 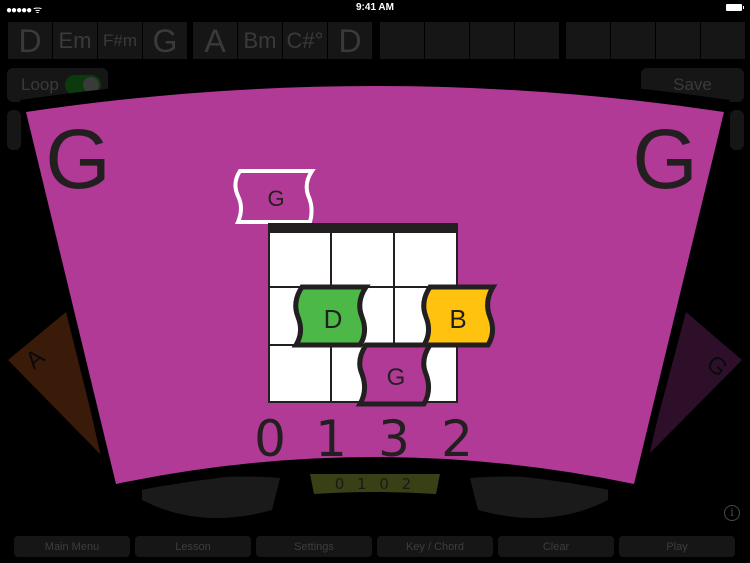 What do you see at coordinates (72, 546) in the screenshot?
I see `main-menu-button: Main Menu` at bounding box center [72, 546].